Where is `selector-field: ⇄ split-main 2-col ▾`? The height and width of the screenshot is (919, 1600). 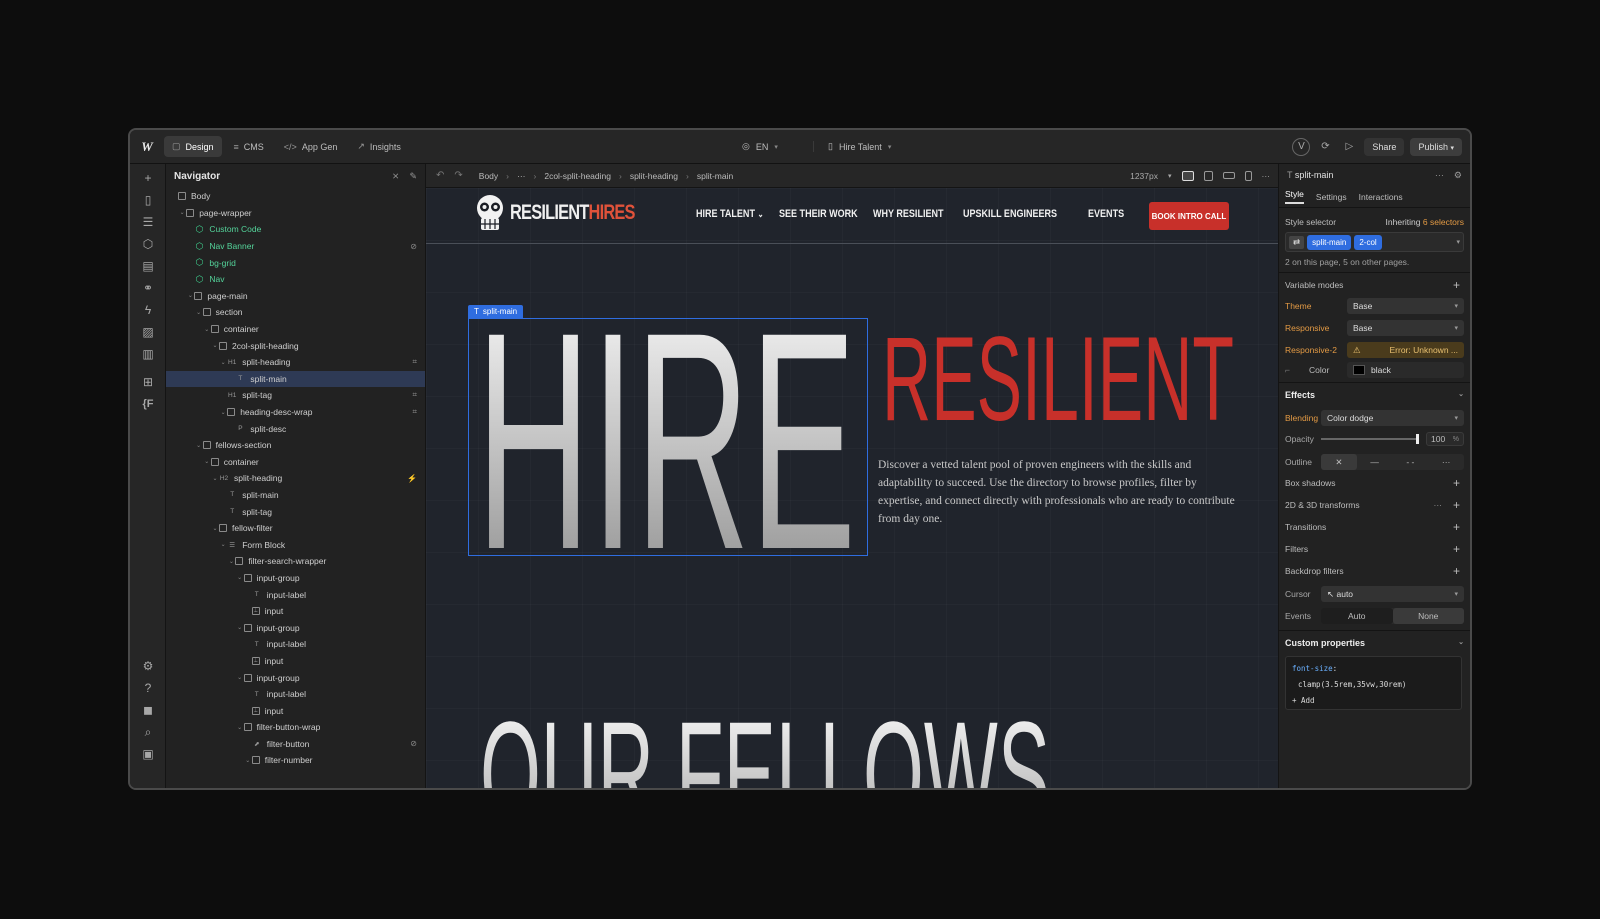 selector-field: ⇄ split-main 2-col ▾ is located at coordinates (1374, 242).